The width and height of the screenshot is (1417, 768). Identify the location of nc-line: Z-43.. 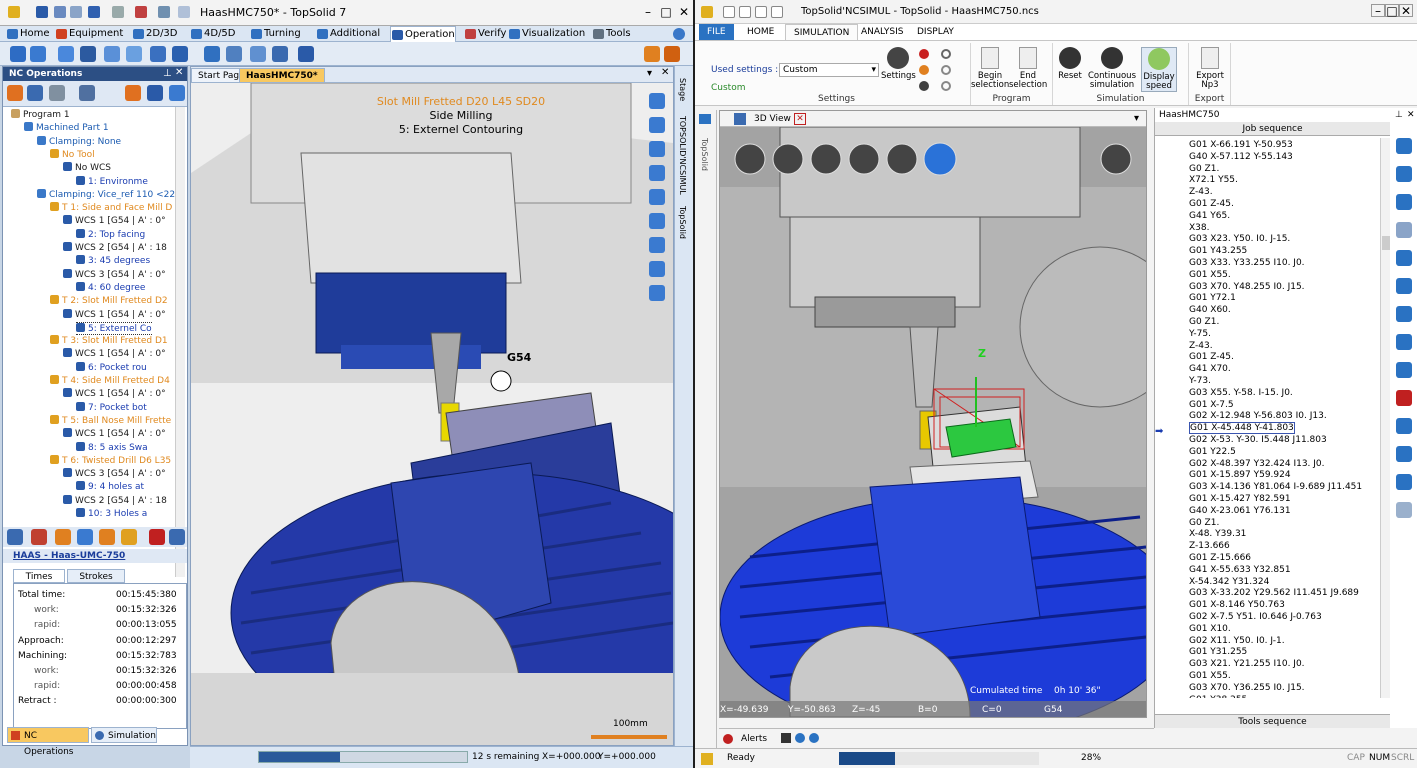
(1201, 347).